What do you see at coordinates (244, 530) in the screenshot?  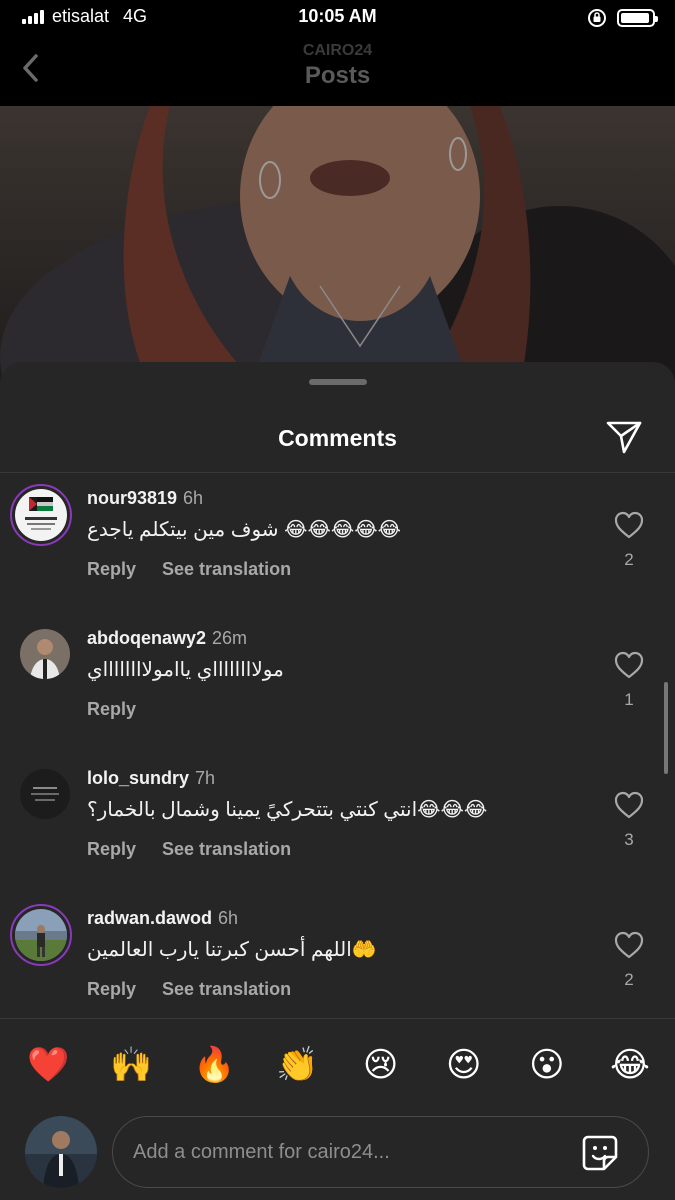 I see `comment-text: شوف مين بيتكلم ياجدع 😂😂😂😂😂` at bounding box center [244, 530].